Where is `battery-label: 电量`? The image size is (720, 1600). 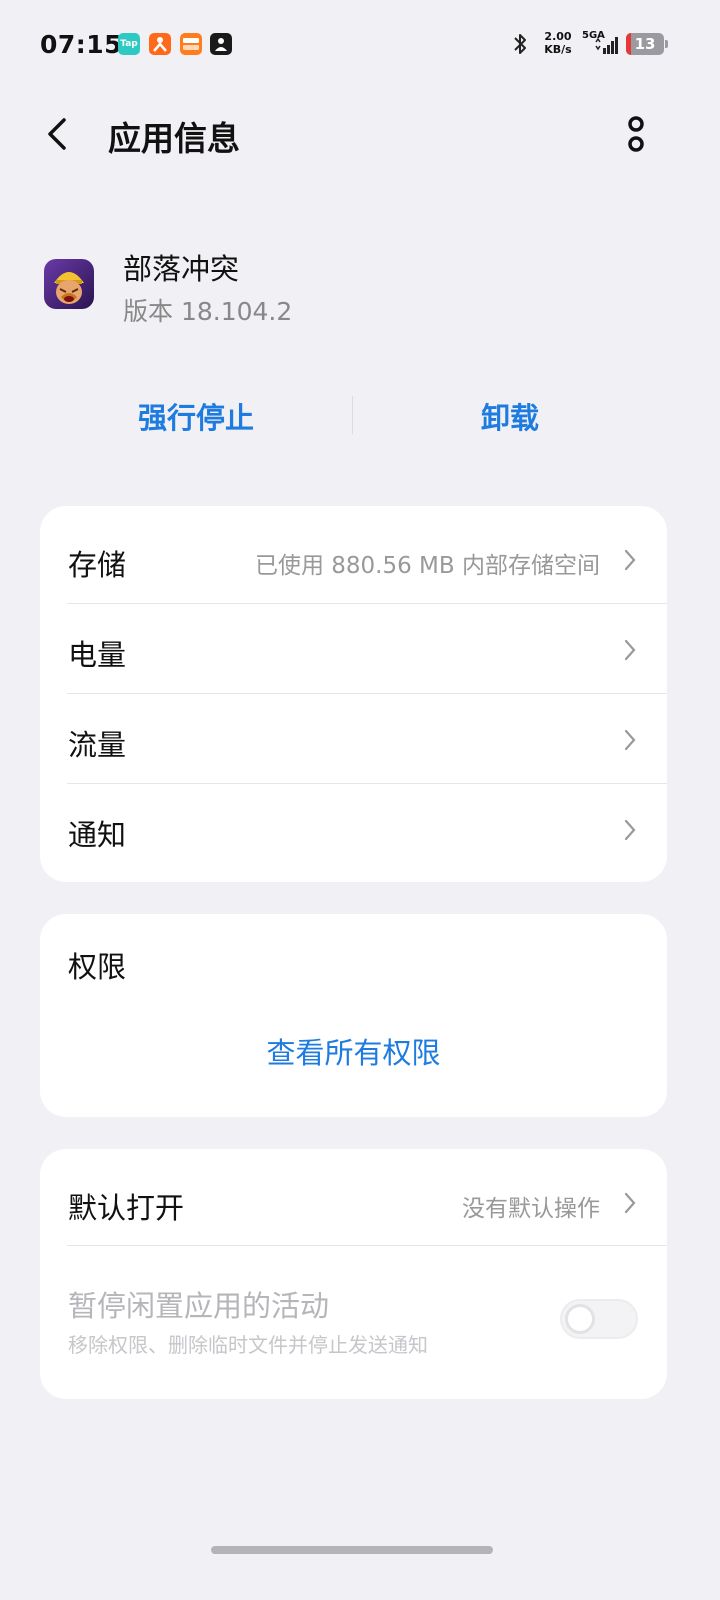 battery-label: 电量 is located at coordinates (97, 655).